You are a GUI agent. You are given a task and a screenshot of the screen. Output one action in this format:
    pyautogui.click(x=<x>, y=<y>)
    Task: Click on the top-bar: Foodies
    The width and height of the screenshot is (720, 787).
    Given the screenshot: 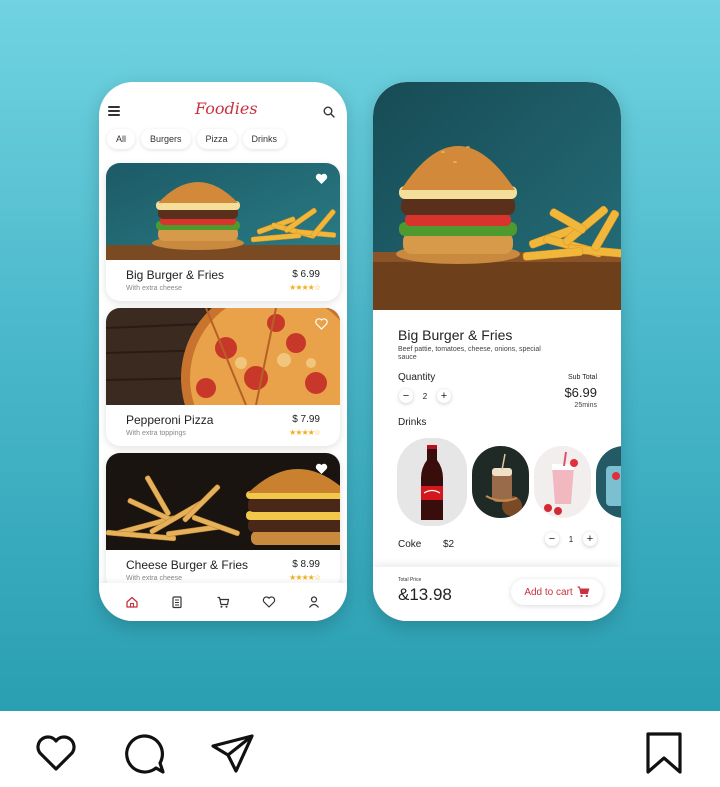 What is the action you would take?
    pyautogui.click(x=223, y=104)
    